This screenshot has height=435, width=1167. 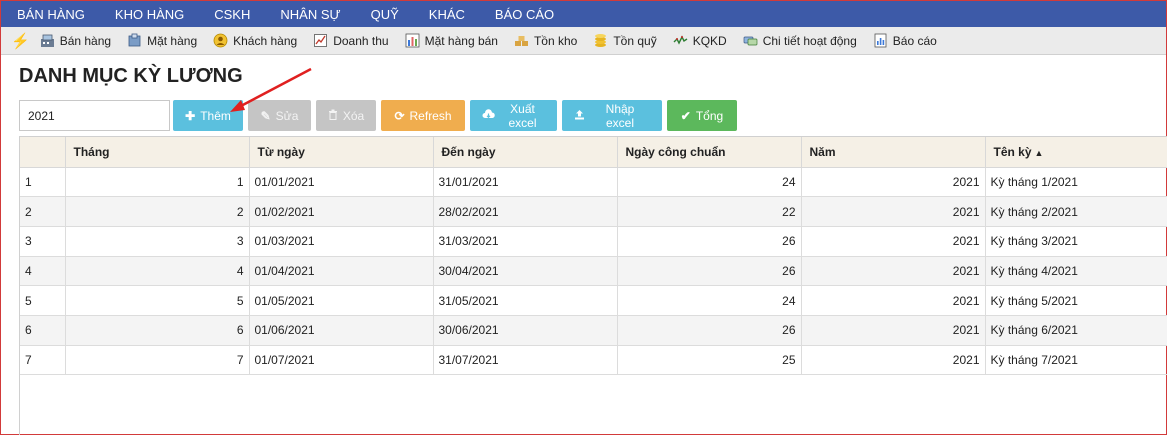 I want to click on cell-ten-ky: Kỳ tháng 2/2021, so click(x=1076, y=211).